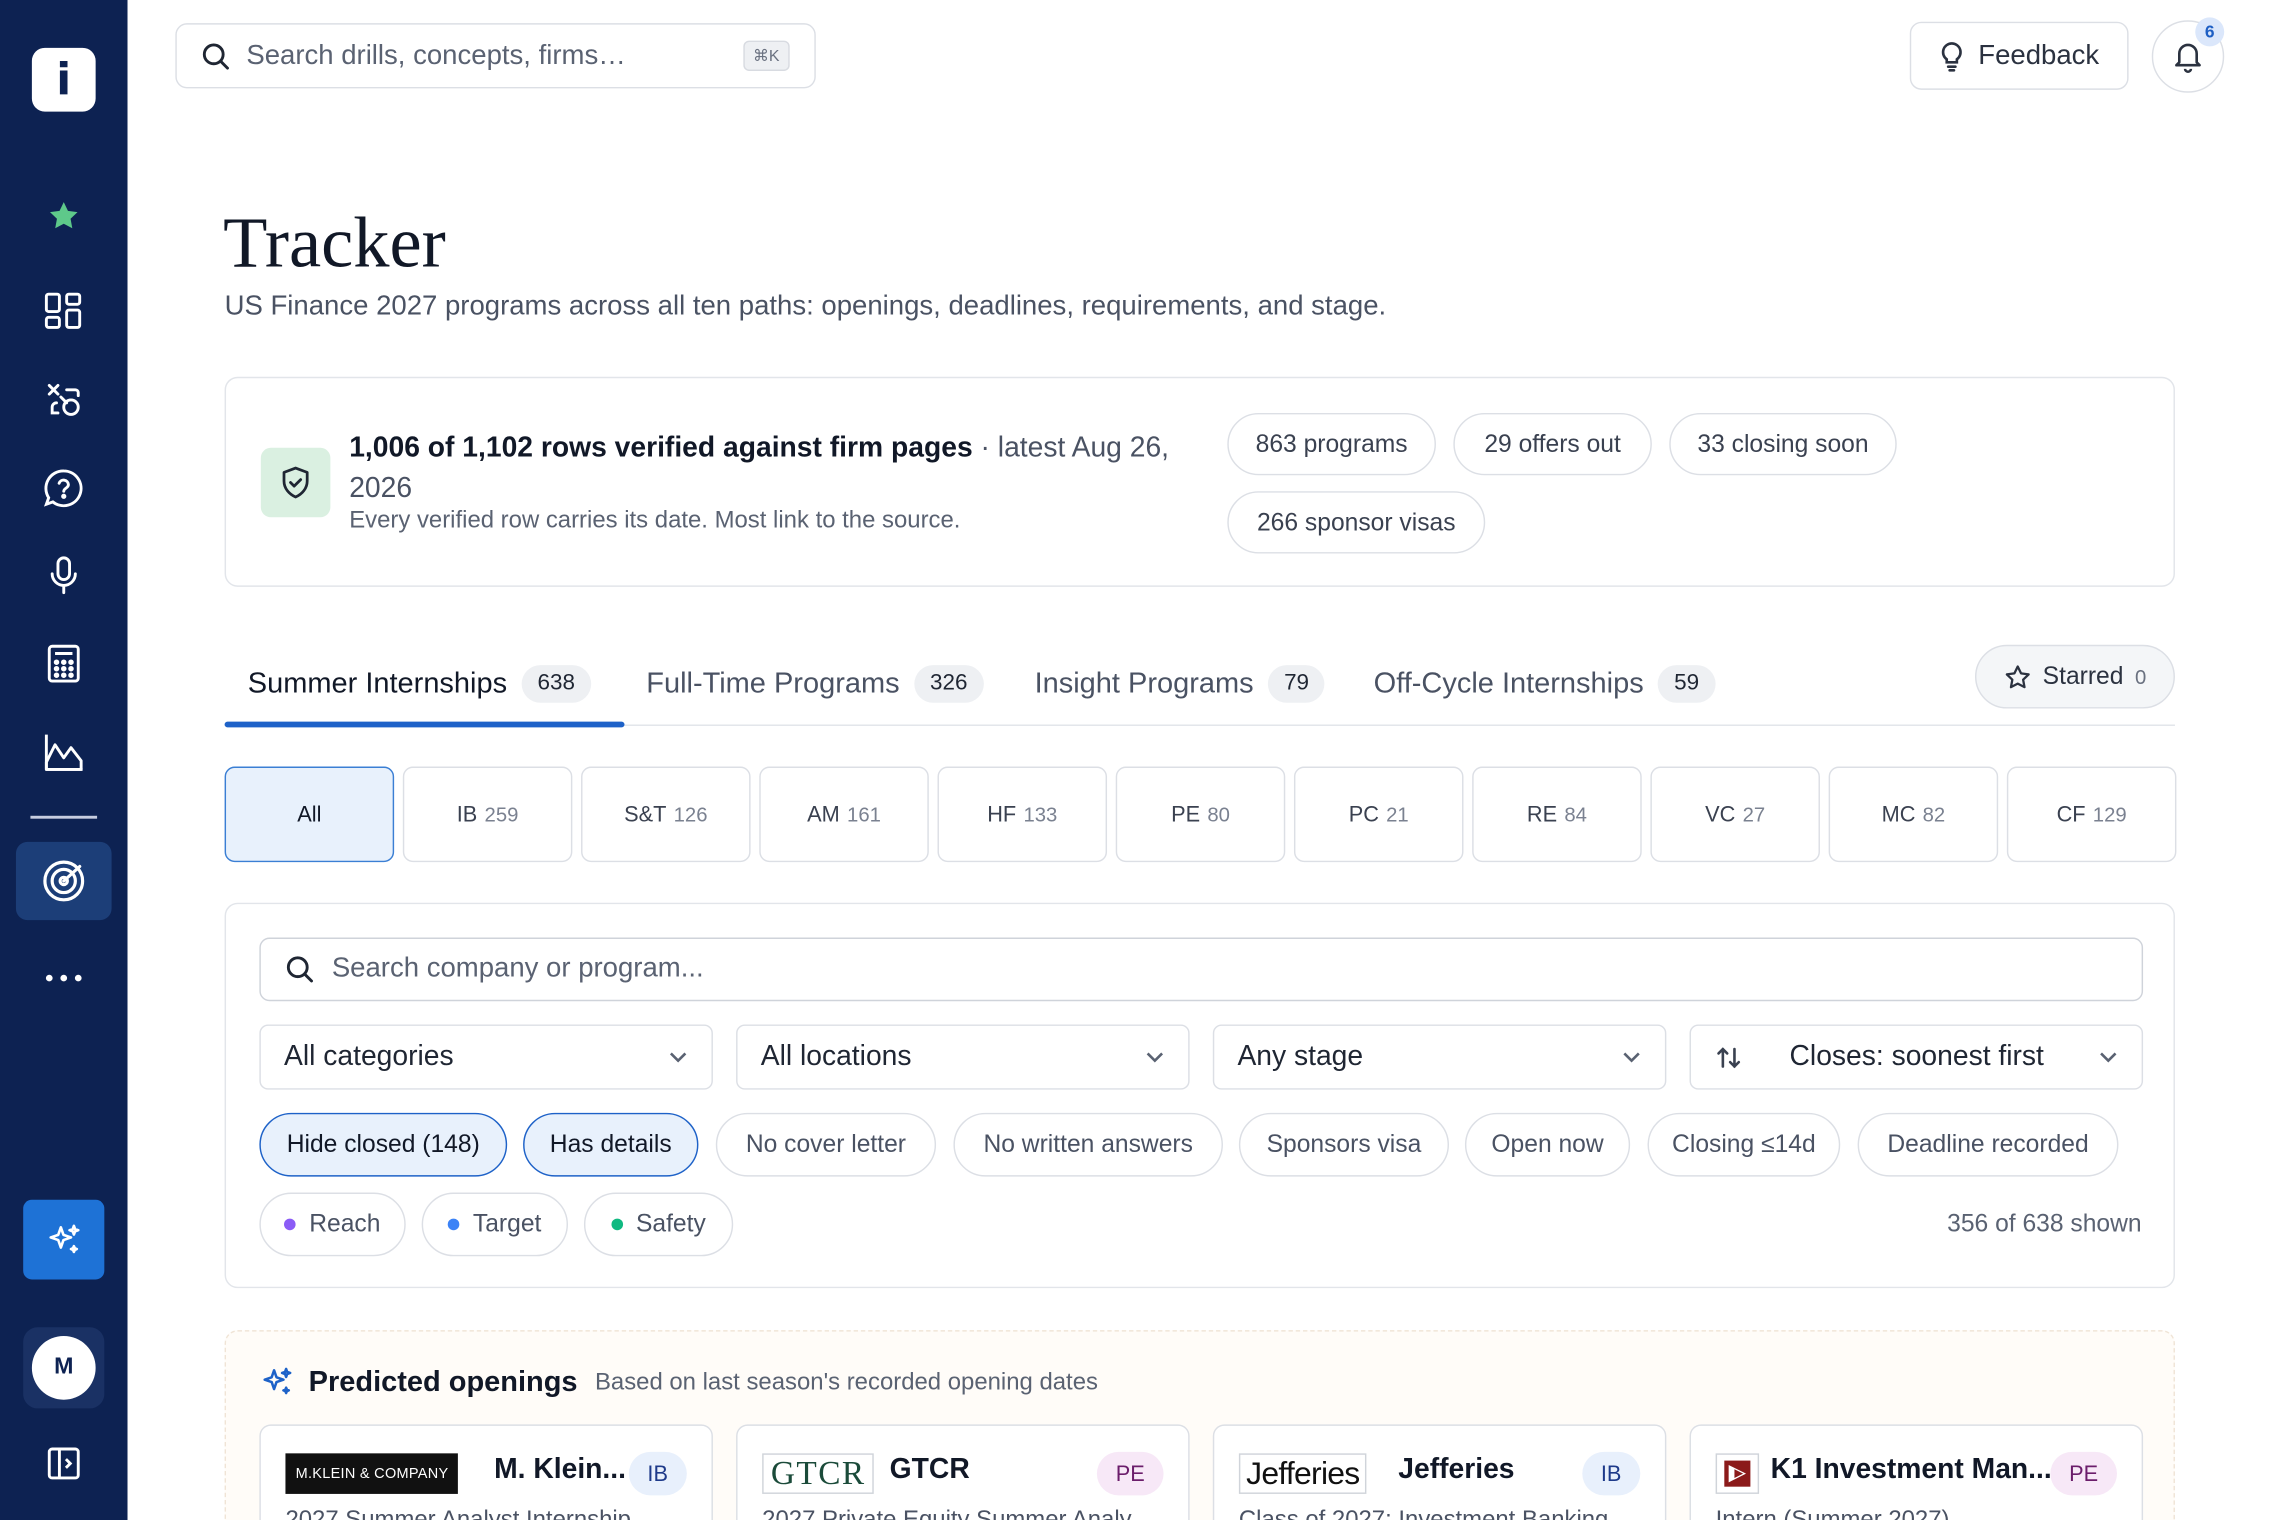 The width and height of the screenshot is (2272, 1520). Describe the element at coordinates (345, 1223) in the screenshot. I see `chip-label: Reach` at that location.